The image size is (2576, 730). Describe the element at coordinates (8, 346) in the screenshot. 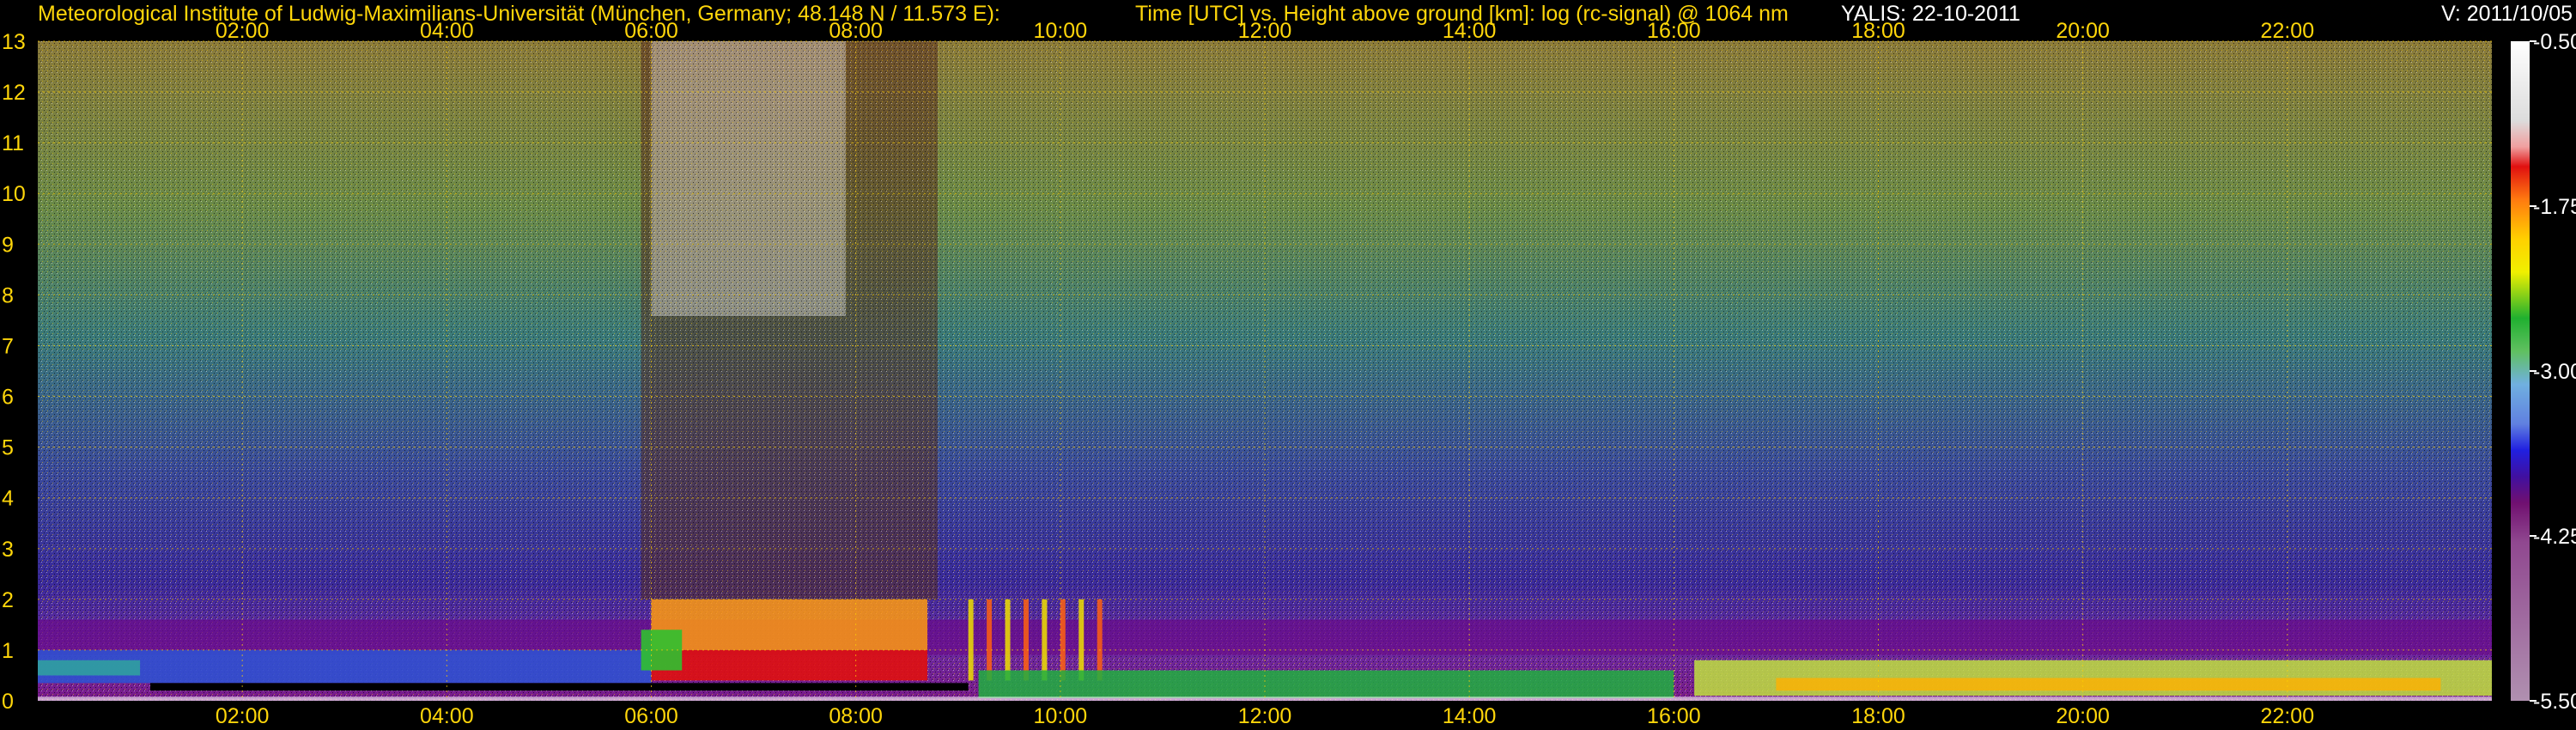

I see `y-tick-label: 7` at that location.